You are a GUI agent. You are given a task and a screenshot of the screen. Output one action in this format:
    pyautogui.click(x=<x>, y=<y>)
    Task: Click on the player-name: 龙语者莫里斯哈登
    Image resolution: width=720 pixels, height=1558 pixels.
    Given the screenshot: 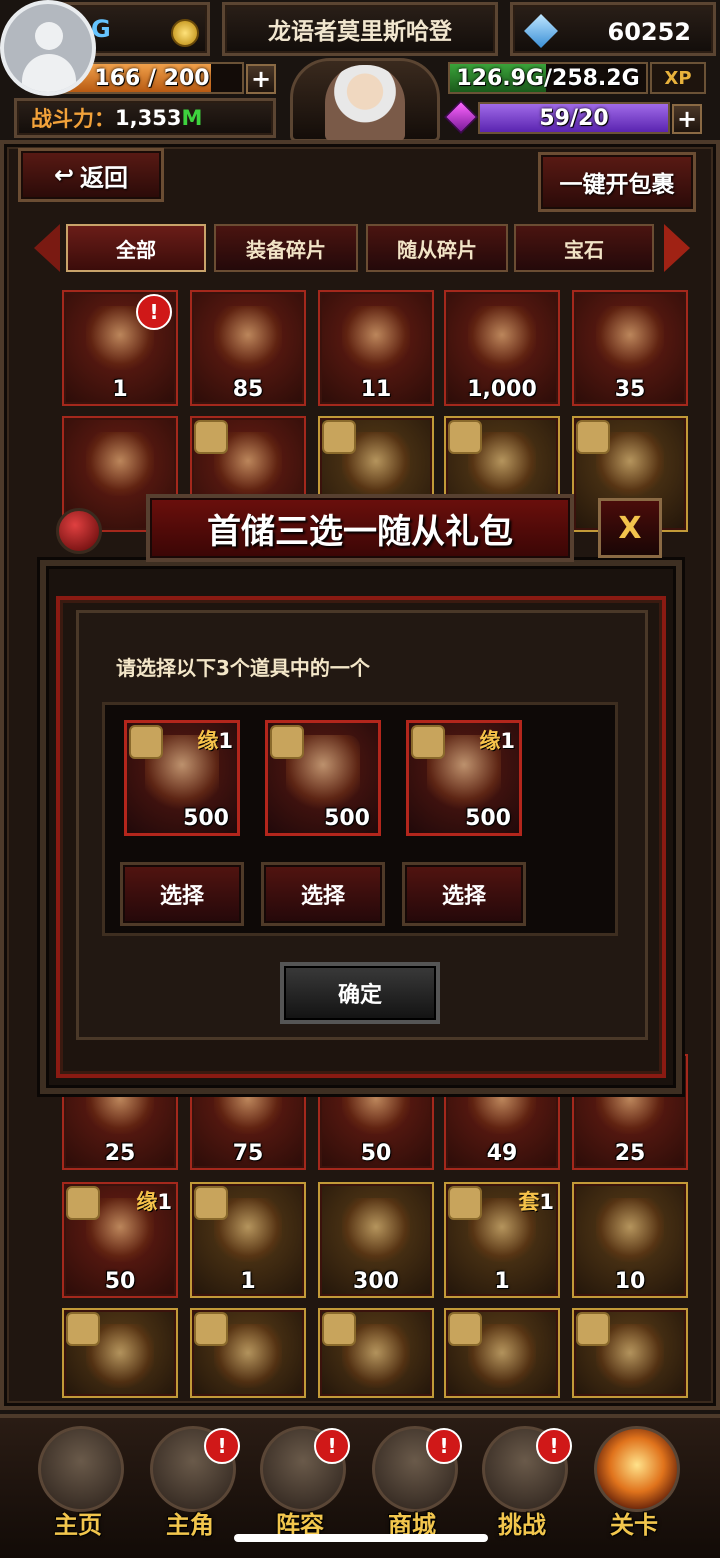 What is the action you would take?
    pyautogui.click(x=360, y=32)
    